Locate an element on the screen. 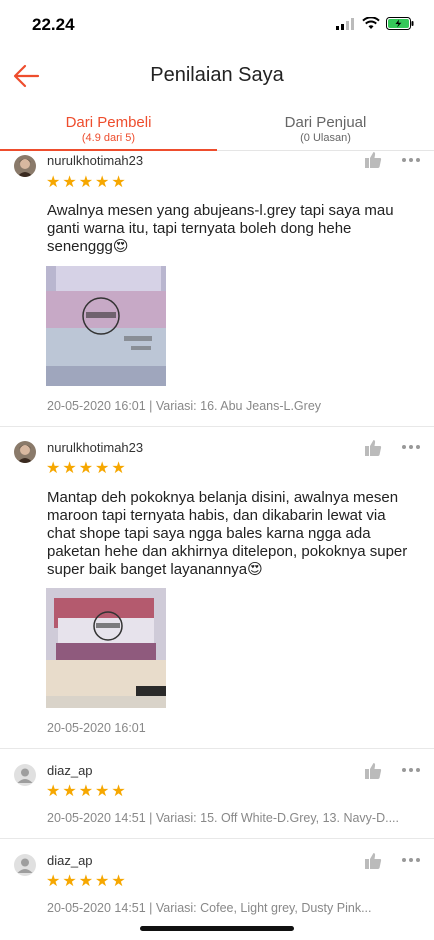  tab-from-buyer: Dari Pembeli (4.9 dari 5) is located at coordinates (108, 130).